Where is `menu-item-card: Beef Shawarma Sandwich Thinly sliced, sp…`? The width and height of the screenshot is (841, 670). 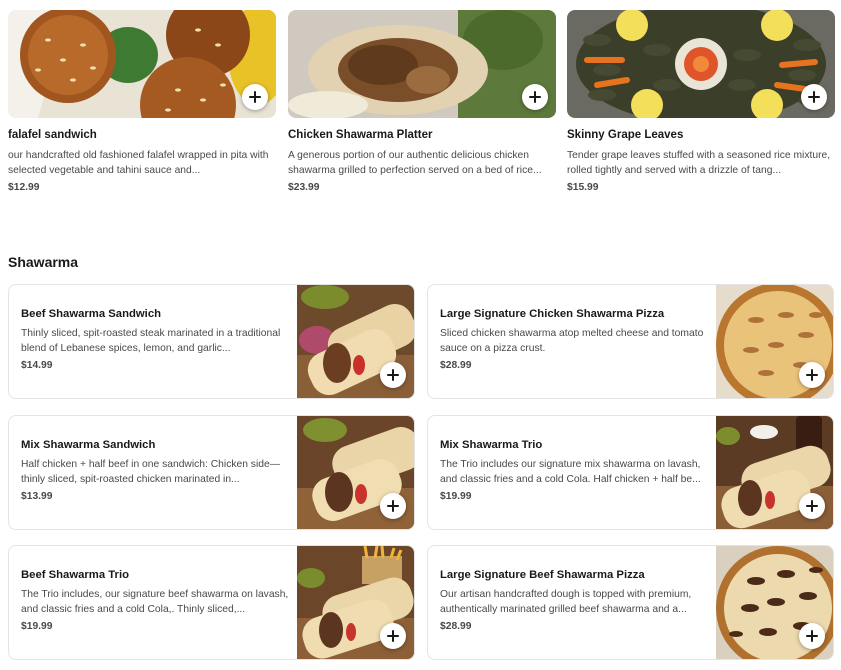 menu-item-card: Beef Shawarma Sandwich Thinly sliced, sp… is located at coordinates (211, 341).